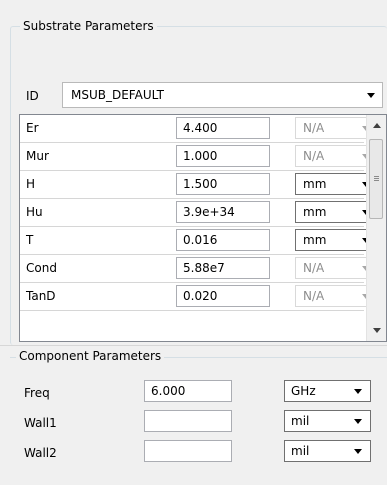  Describe the element at coordinates (223, 296) in the screenshot. I see `param-value-input: 0.020` at that location.